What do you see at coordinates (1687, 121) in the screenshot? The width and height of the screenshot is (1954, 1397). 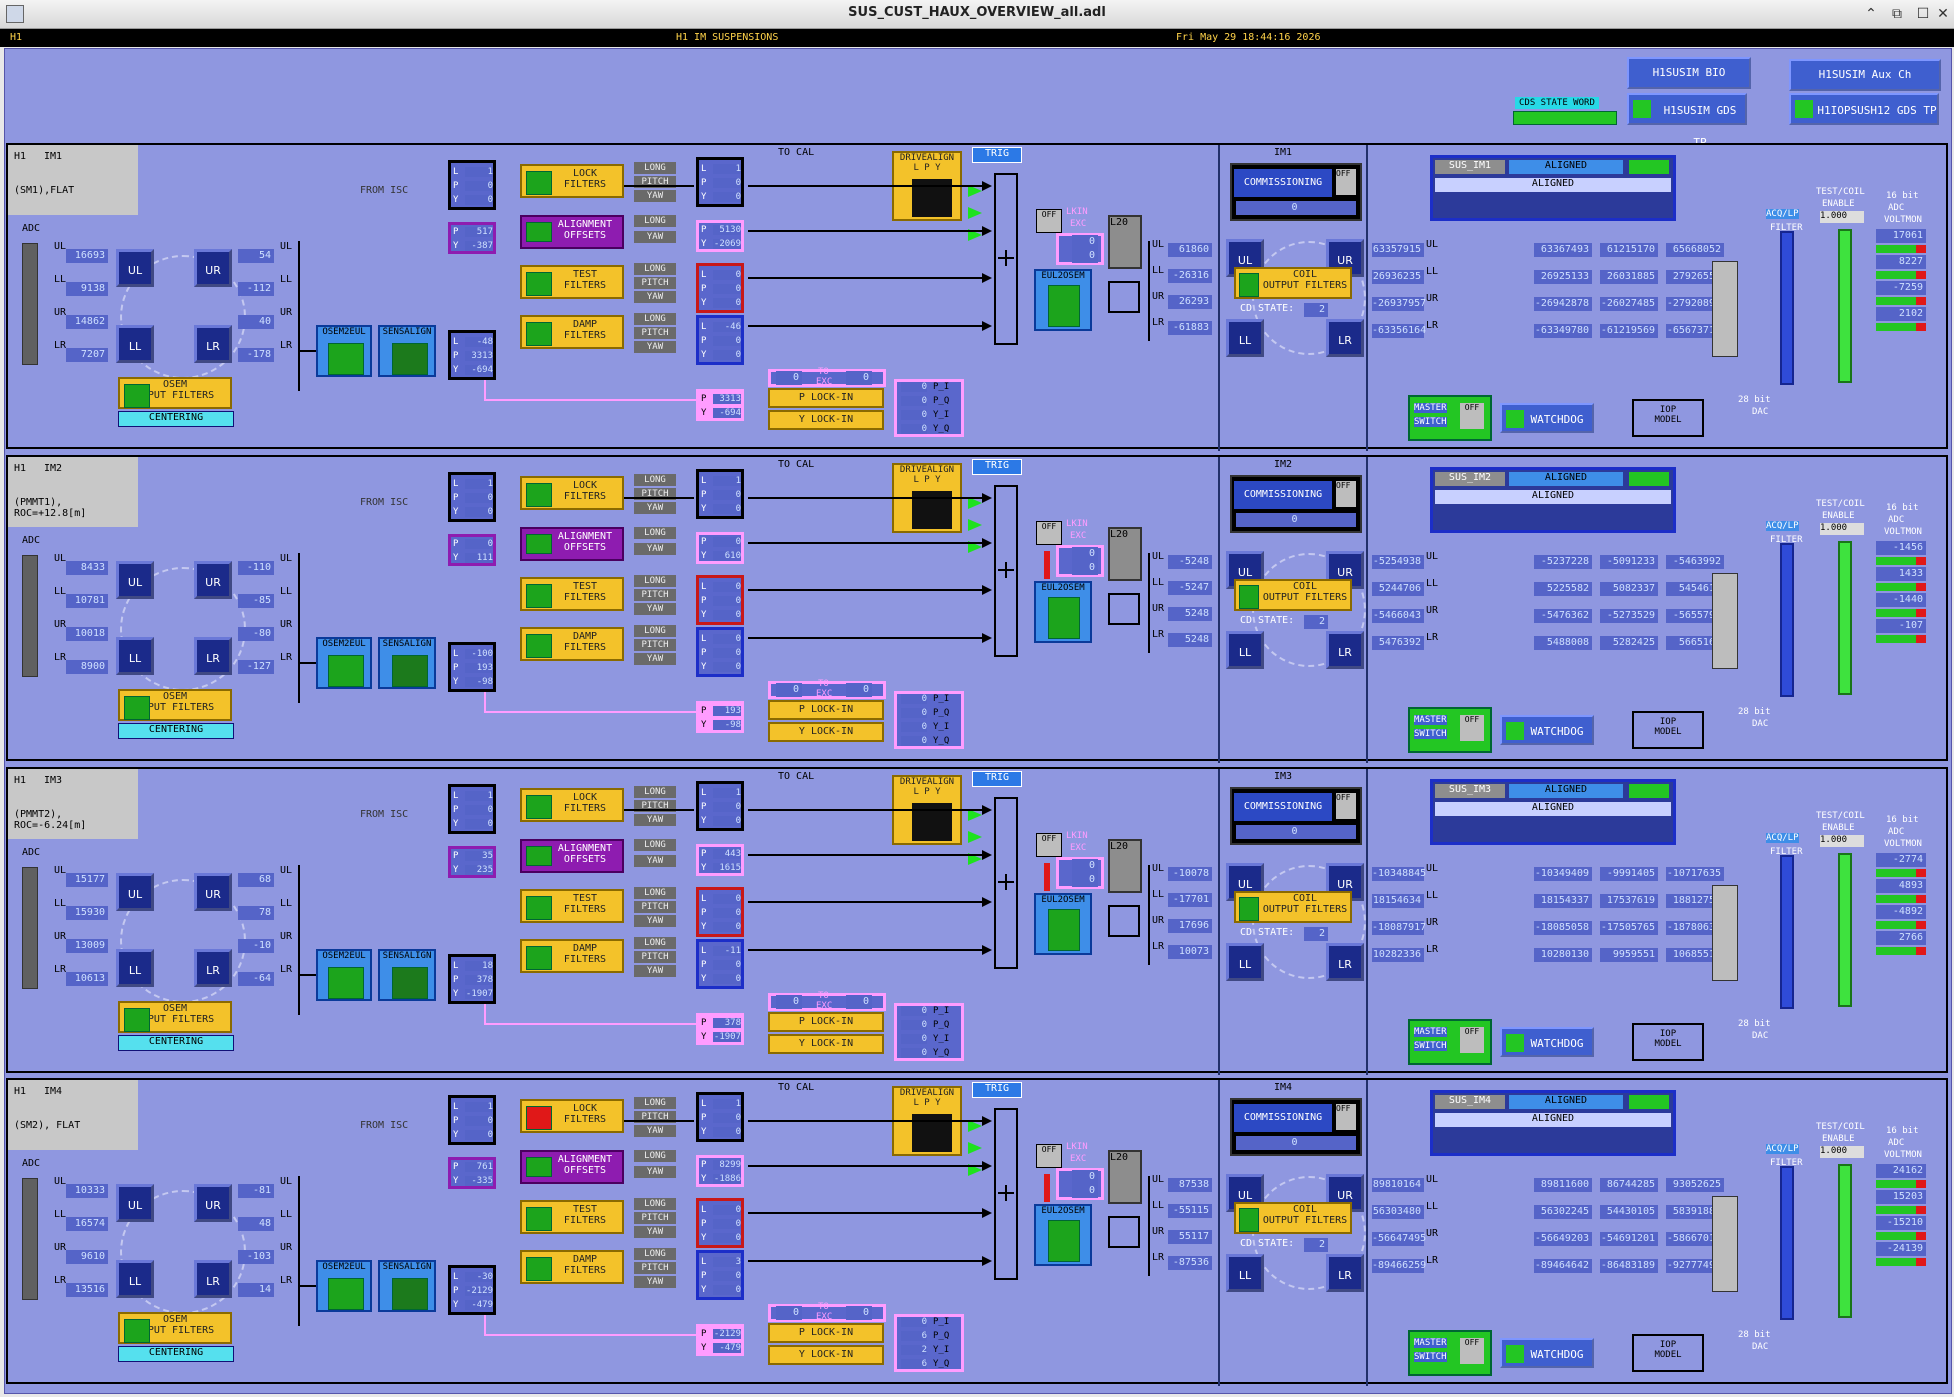 I see `gds-tp-button: H1SUSIM GDS TP` at bounding box center [1687, 121].